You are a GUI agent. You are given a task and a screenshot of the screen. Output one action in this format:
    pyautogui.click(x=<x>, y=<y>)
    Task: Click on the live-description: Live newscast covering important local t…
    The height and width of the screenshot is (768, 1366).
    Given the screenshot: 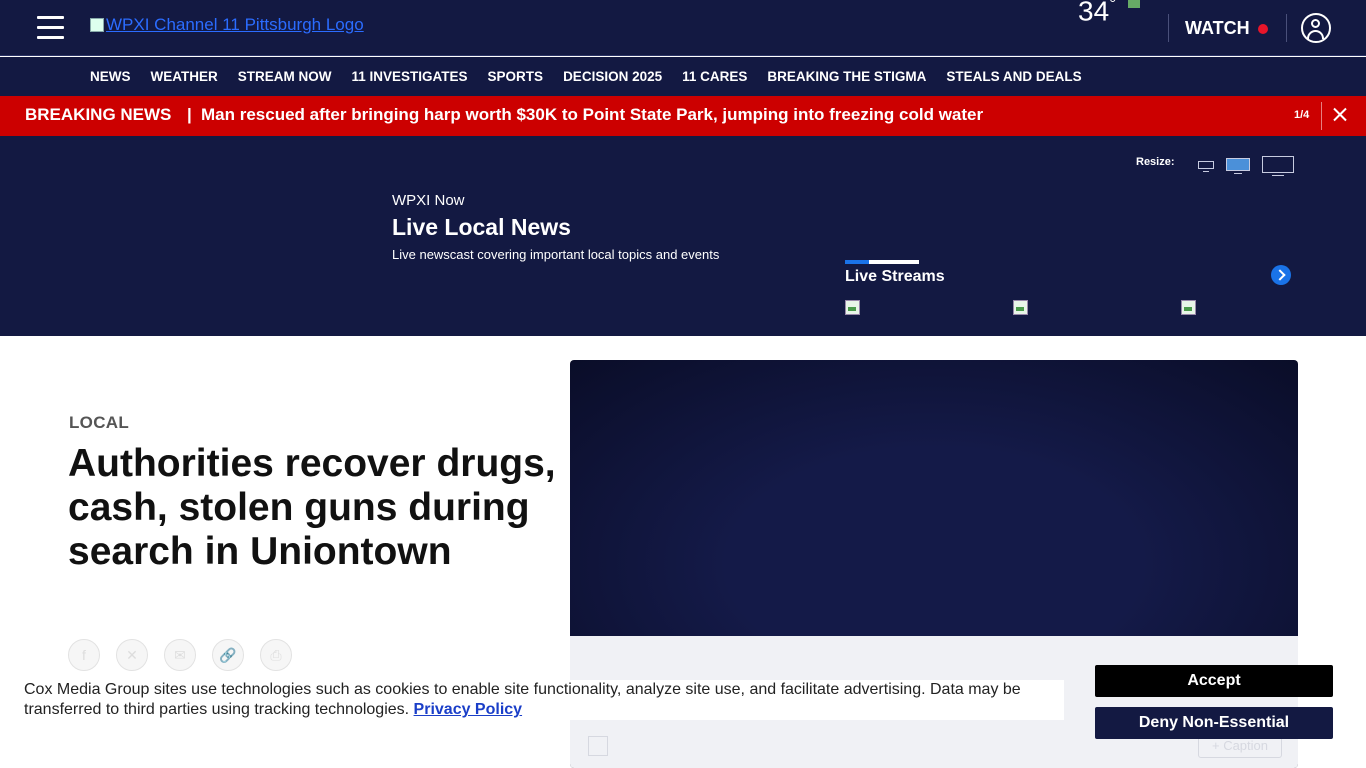 What is the action you would take?
    pyautogui.click(x=556, y=254)
    